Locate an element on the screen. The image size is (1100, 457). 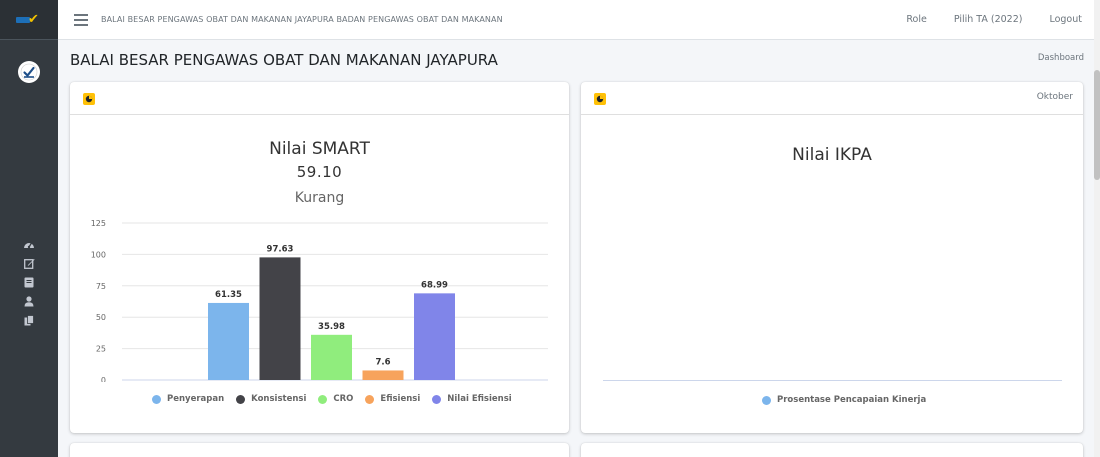
smart-bar-chart: 0 25 50 75 100 125 61.35 97.63 35.98 7.6 68.99 is located at coordinates (319, 300).